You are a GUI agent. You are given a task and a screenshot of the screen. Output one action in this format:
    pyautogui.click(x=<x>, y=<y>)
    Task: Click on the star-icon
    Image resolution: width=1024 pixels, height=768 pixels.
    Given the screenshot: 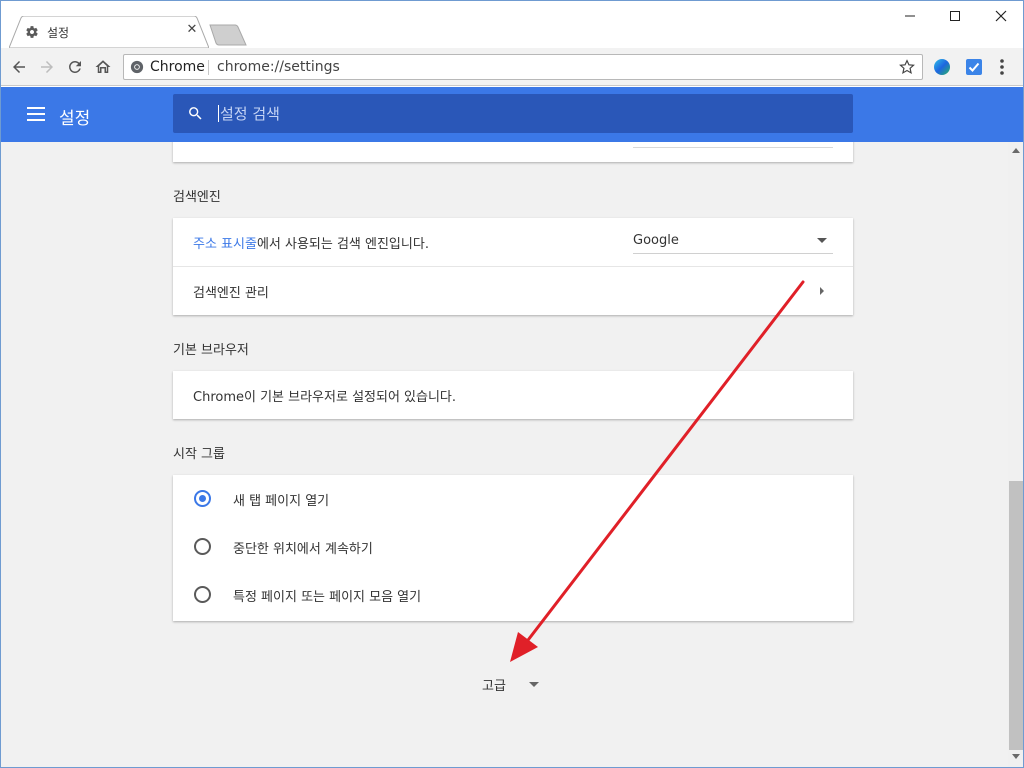 What is the action you would take?
    pyautogui.click(x=907, y=67)
    